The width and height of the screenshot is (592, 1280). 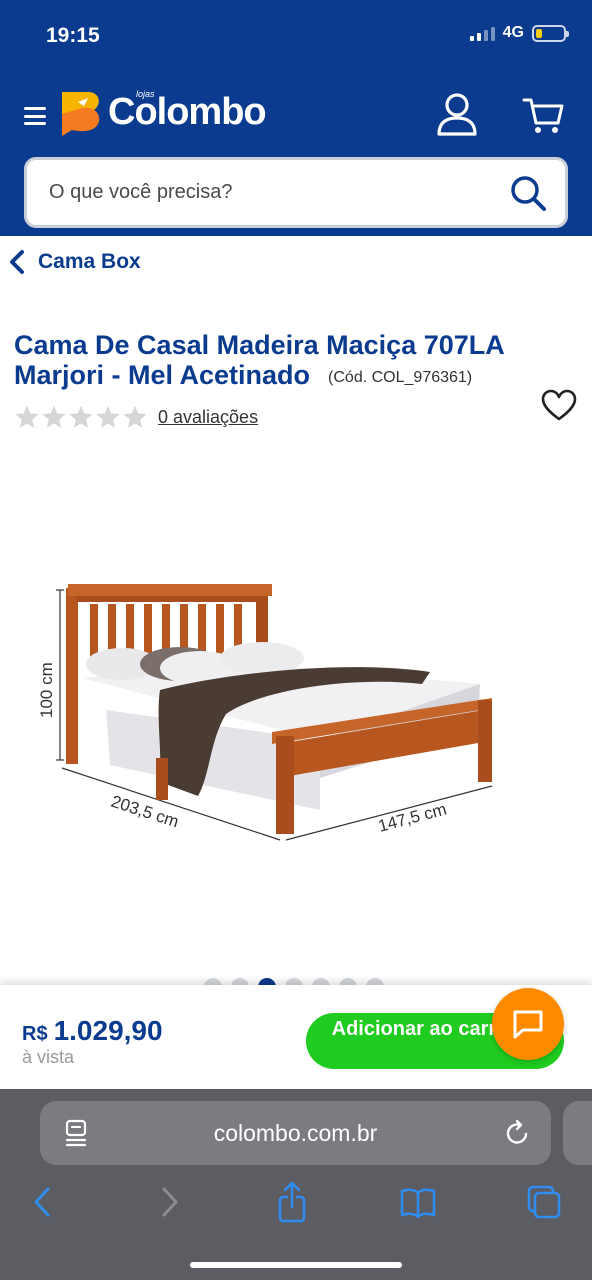 What do you see at coordinates (412, 817) in the screenshot?
I see `width-dimension-label: 147,5 cm` at bounding box center [412, 817].